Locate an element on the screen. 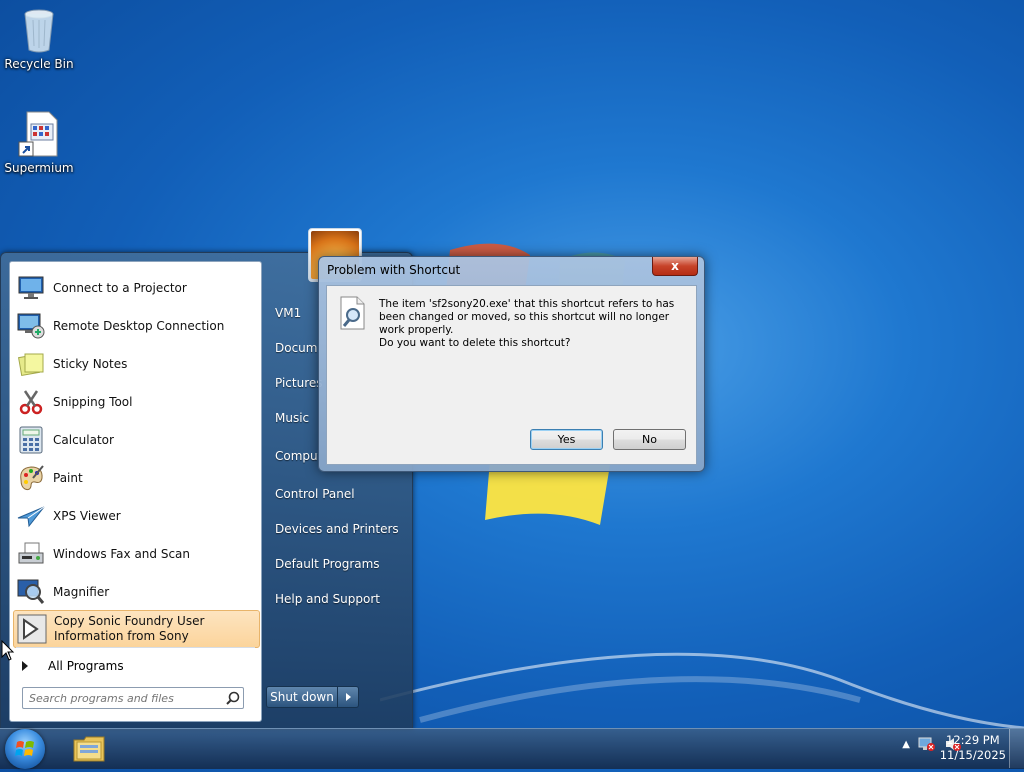  mouse-cursor-icon is located at coordinates (8, 650).